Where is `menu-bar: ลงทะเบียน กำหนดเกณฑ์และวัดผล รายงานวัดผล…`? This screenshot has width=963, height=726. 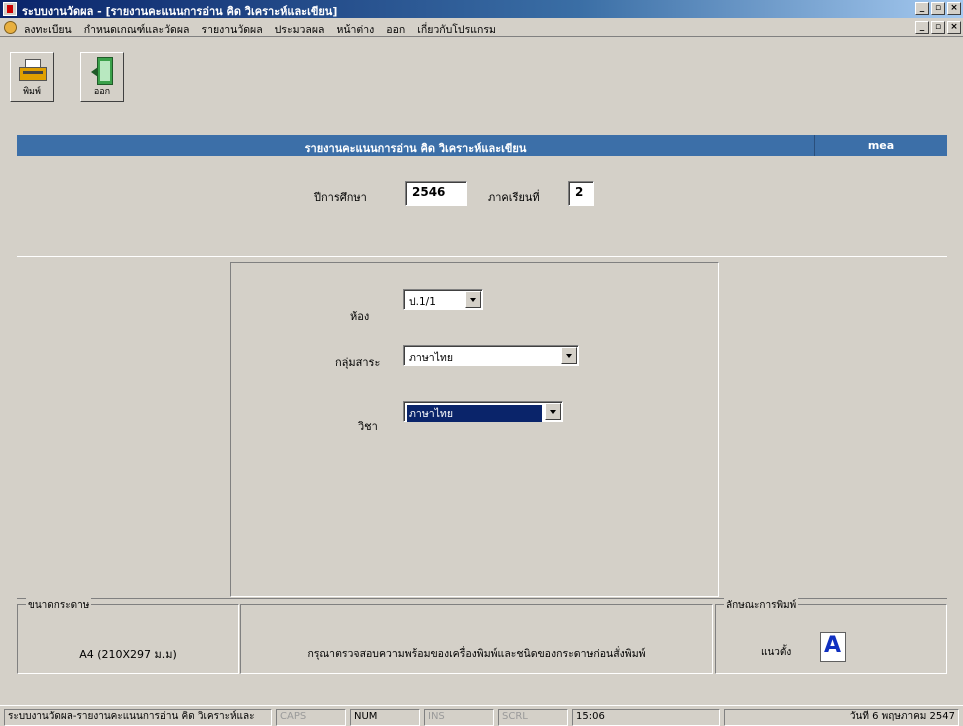 menu-bar: ลงทะเบียน กำหนดเกณฑ์และวัดผล รายงานวัดผล… is located at coordinates (481, 27).